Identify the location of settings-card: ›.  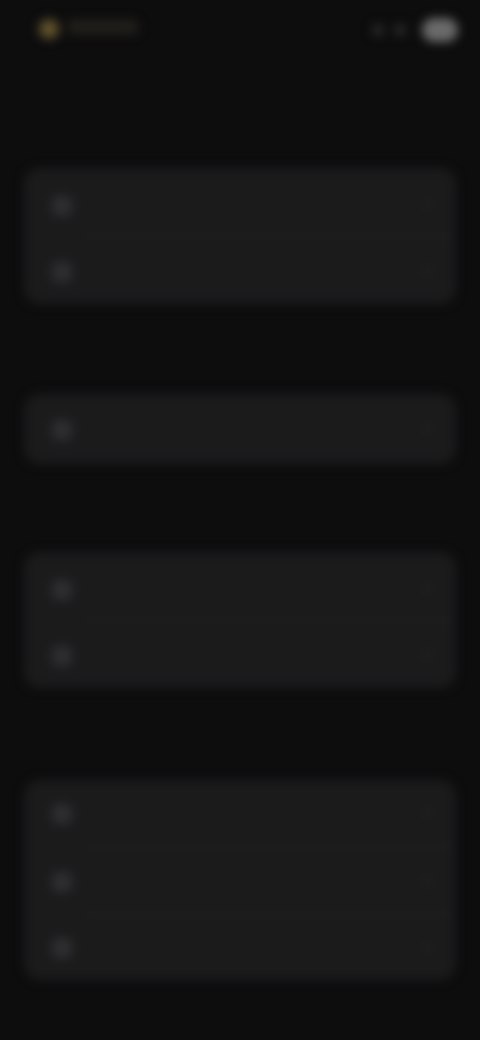
(240, 429).